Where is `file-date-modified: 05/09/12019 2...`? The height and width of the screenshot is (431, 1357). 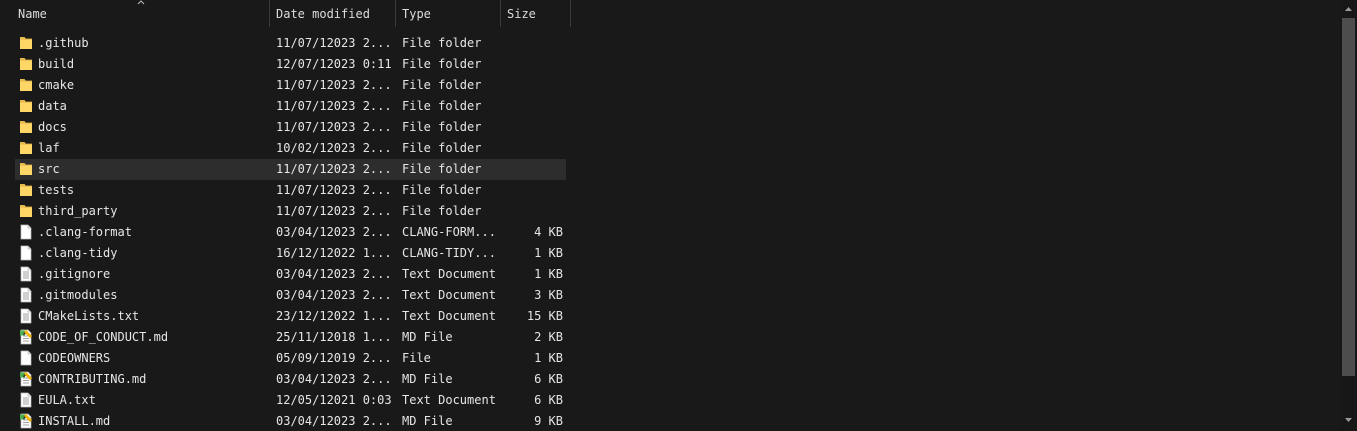
file-date-modified: 05/09/12019 2... is located at coordinates (334, 358).